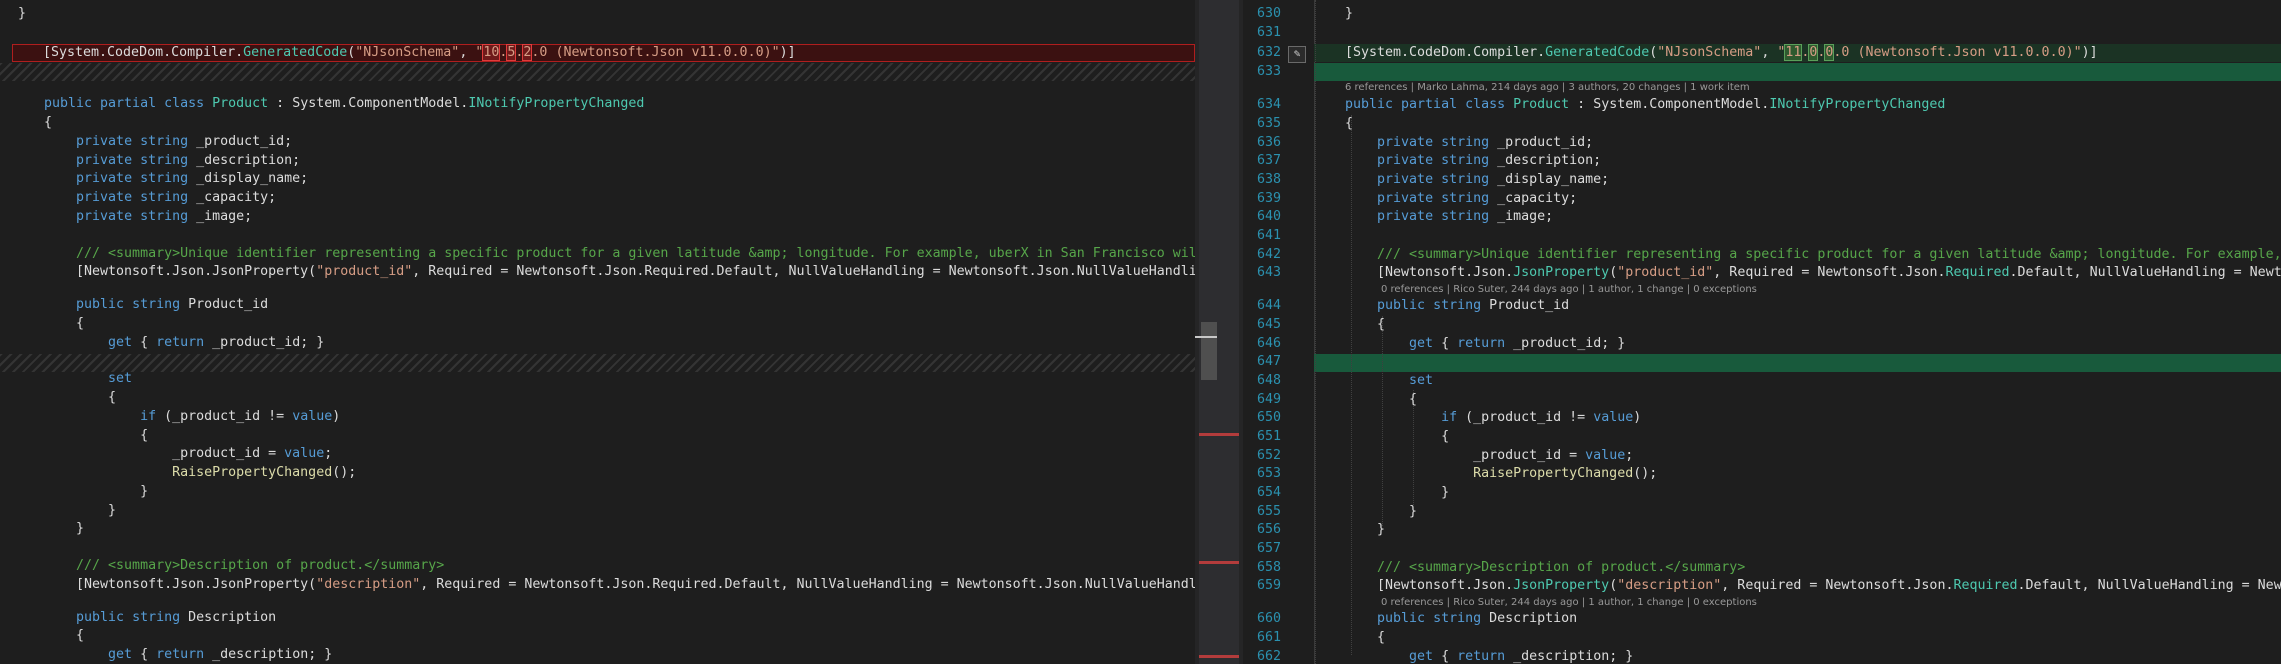 This screenshot has width=2281, height=664. What do you see at coordinates (1268, 71) in the screenshot?
I see `line-number: 633` at bounding box center [1268, 71].